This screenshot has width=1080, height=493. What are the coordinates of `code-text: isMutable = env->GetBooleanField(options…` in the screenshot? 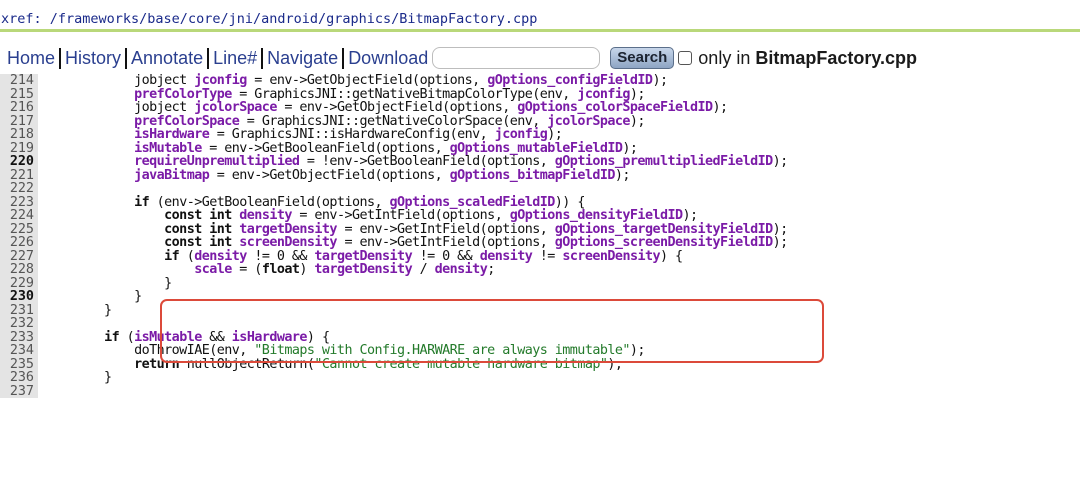 It's located at (356, 148).